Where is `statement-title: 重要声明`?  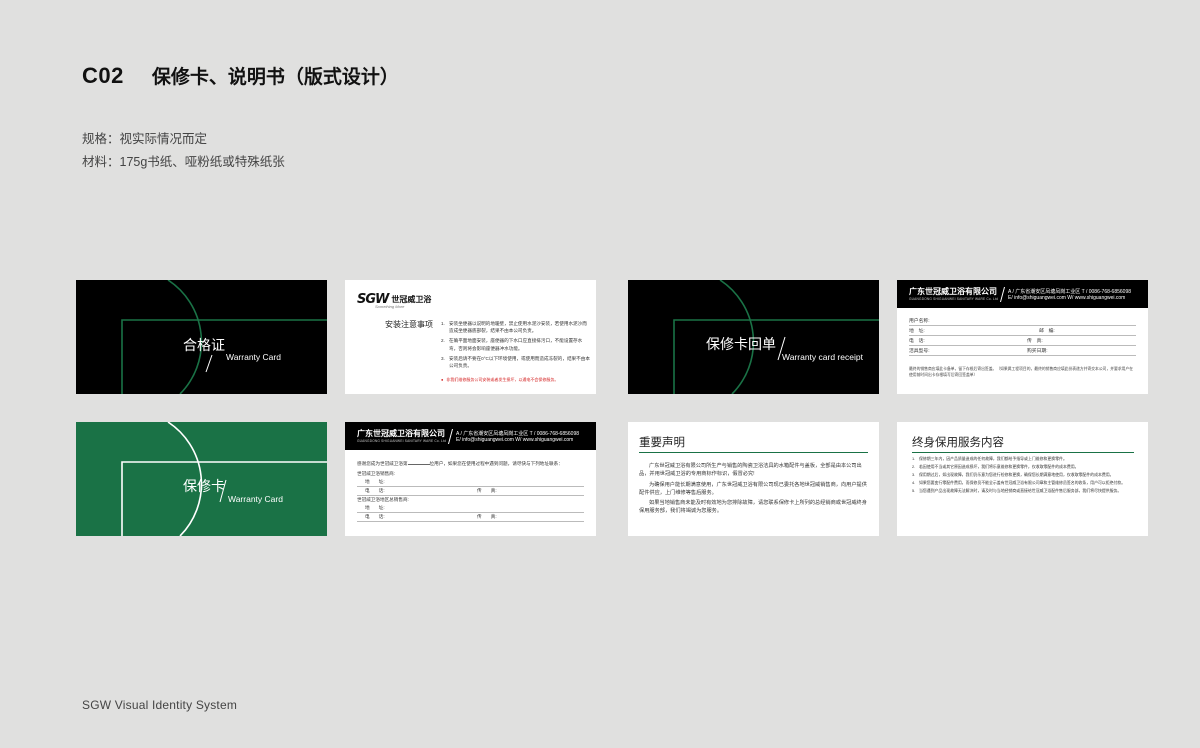
statement-title: 重要声明 is located at coordinates (662, 443).